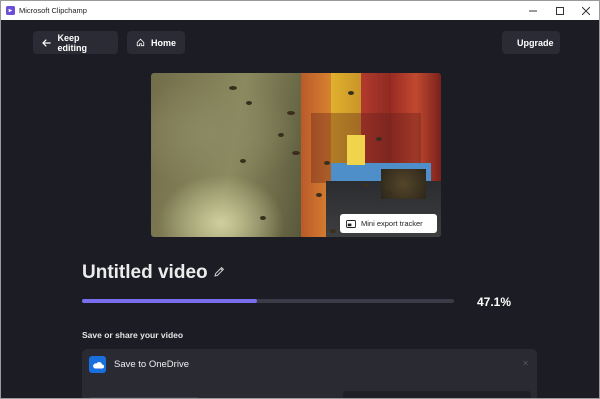 This screenshot has width=600, height=399. What do you see at coordinates (268, 301) in the screenshot?
I see `export-progress-bar` at bounding box center [268, 301].